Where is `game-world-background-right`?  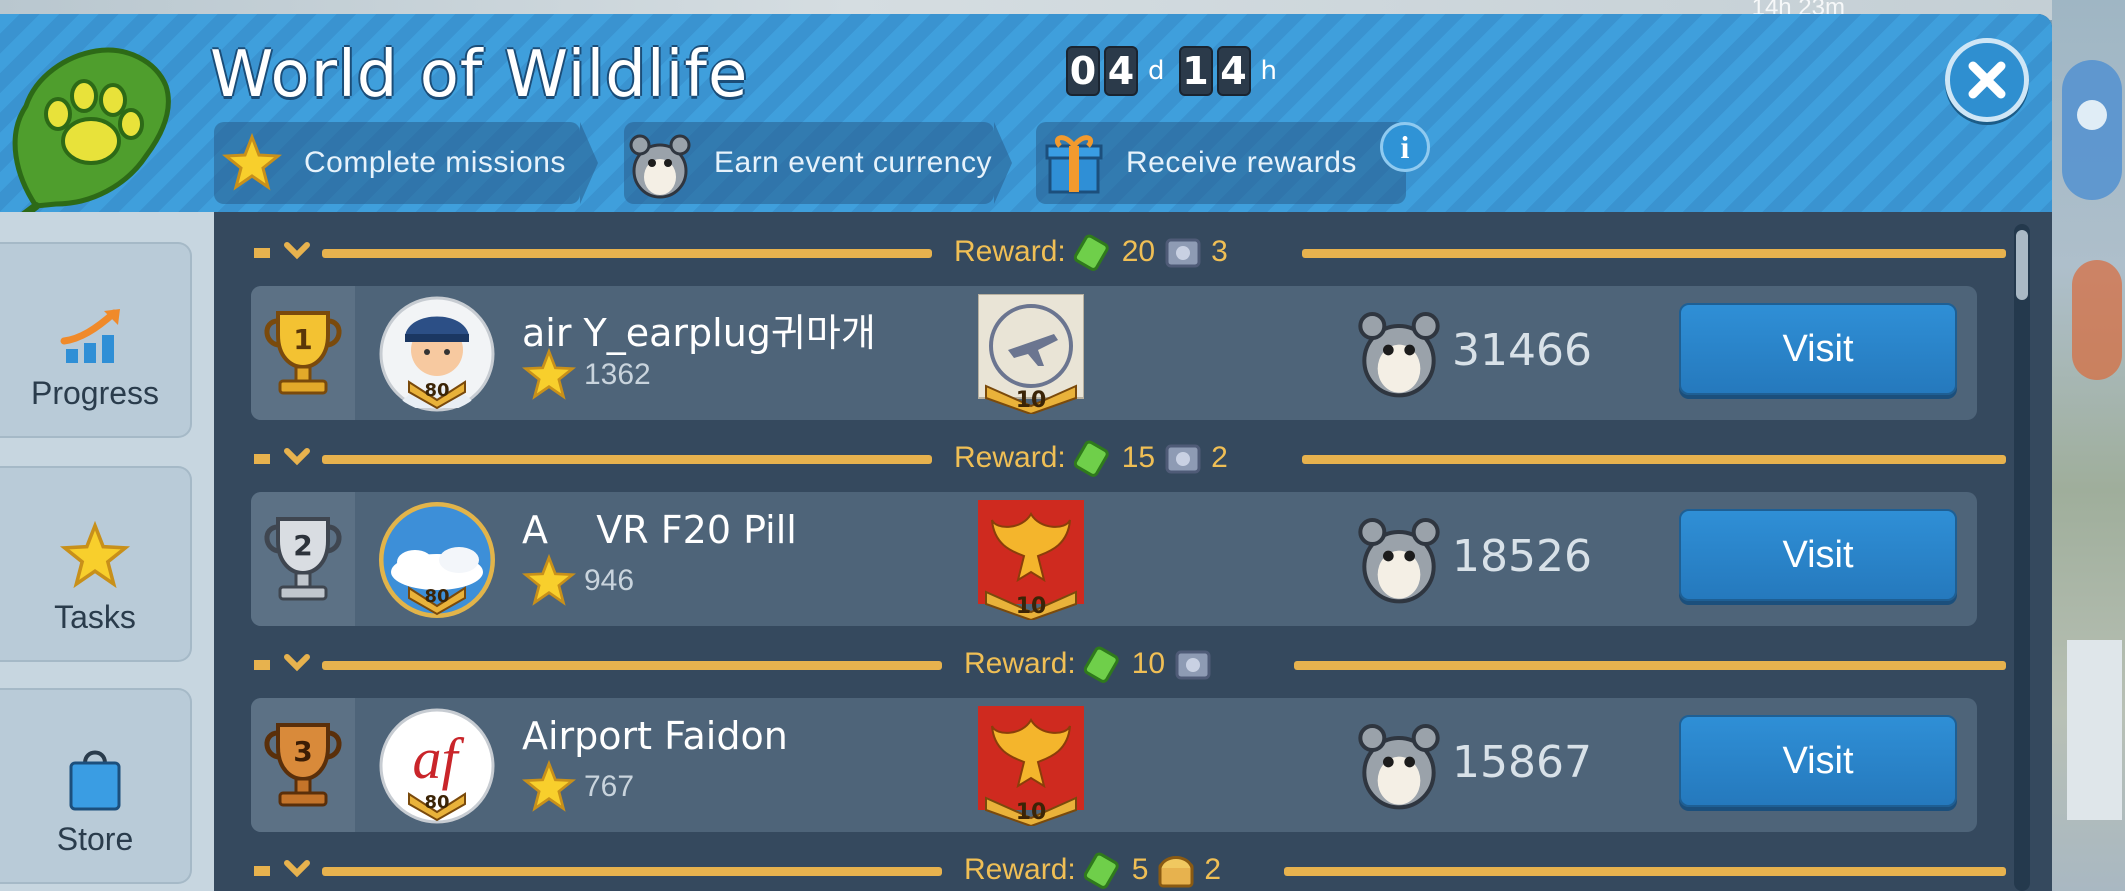
game-world-background-right is located at coordinates (2088, 445).